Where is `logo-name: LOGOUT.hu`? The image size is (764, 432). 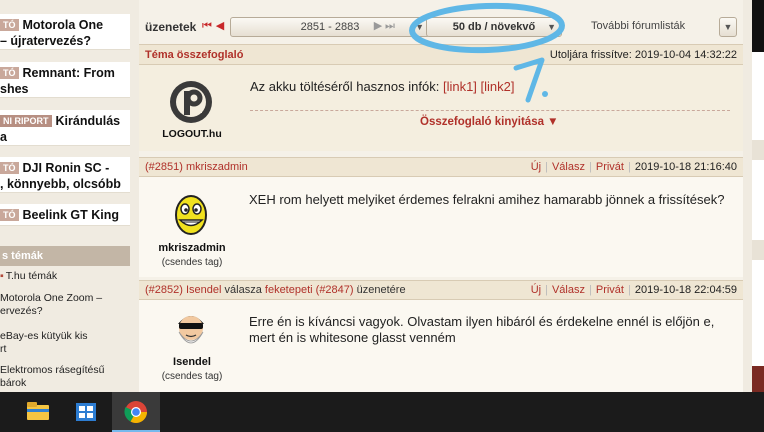
logo-name: LOGOUT.hu is located at coordinates (192, 134).